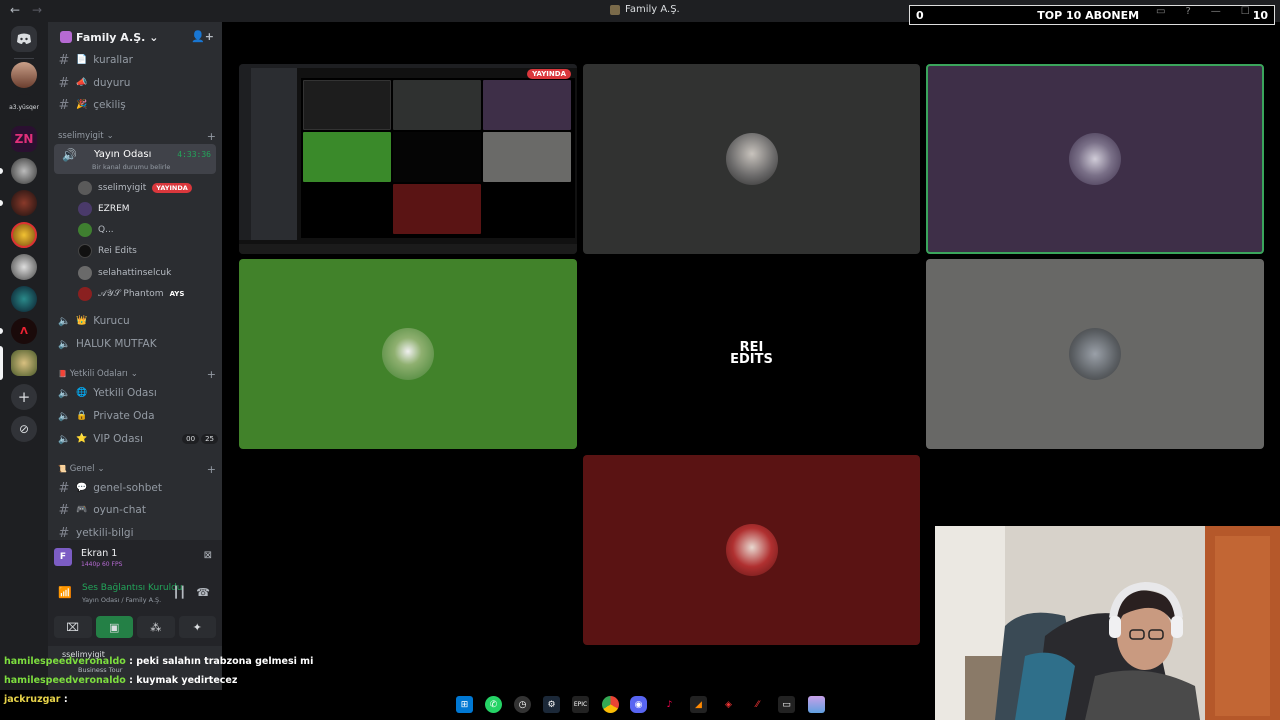 The image size is (1280, 720). What do you see at coordinates (522, 704) in the screenshot?
I see `clock-app-icon: ◷` at bounding box center [522, 704].